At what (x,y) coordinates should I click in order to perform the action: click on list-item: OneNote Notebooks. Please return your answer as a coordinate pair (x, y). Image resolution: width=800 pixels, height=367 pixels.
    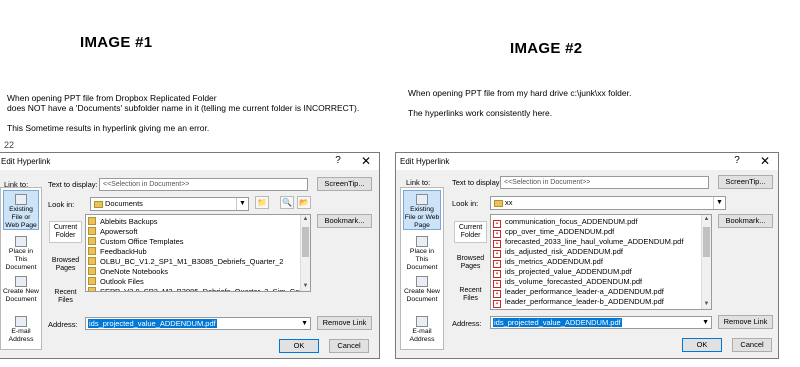
    Looking at the image, I should click on (128, 272).